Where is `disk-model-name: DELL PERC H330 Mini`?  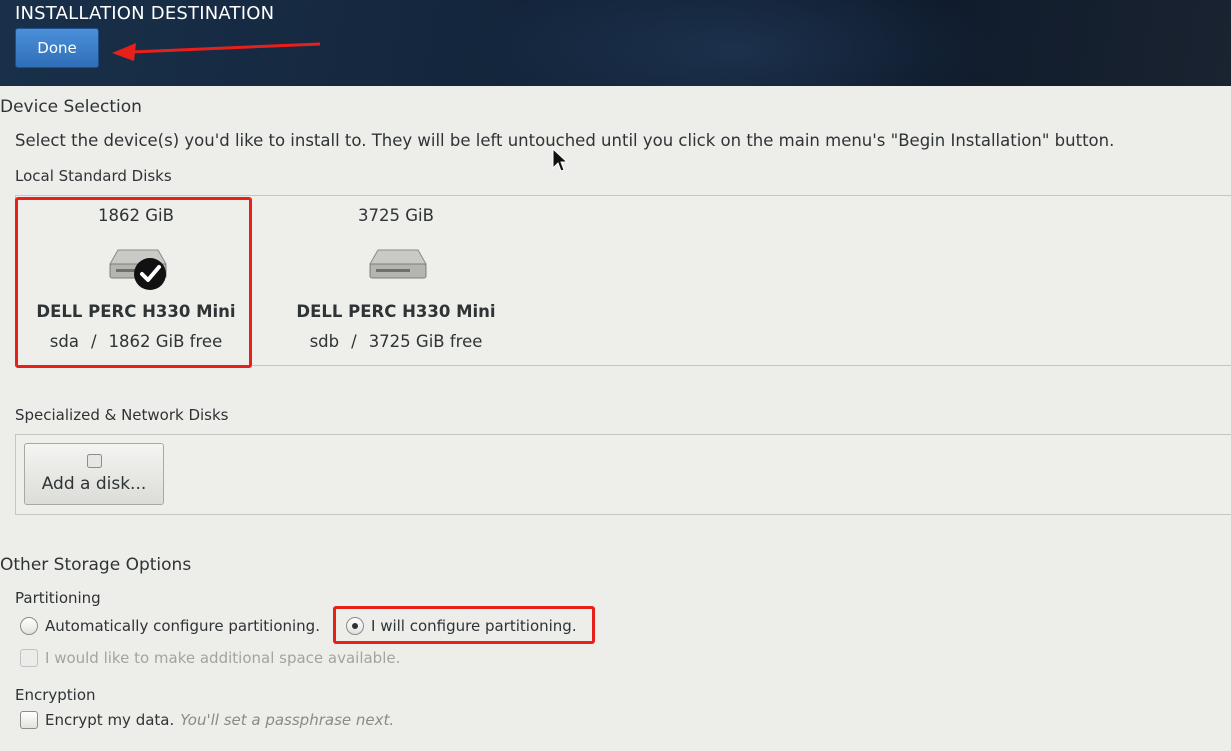 disk-model-name: DELL PERC H330 Mini is located at coordinates (396, 311).